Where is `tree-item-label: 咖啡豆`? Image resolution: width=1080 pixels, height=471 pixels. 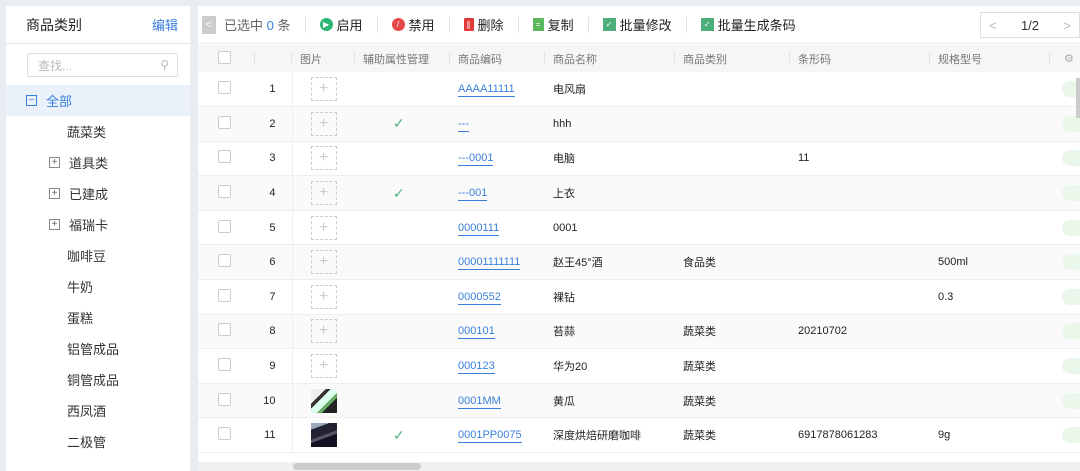 tree-item-label: 咖啡豆 is located at coordinates (87, 256).